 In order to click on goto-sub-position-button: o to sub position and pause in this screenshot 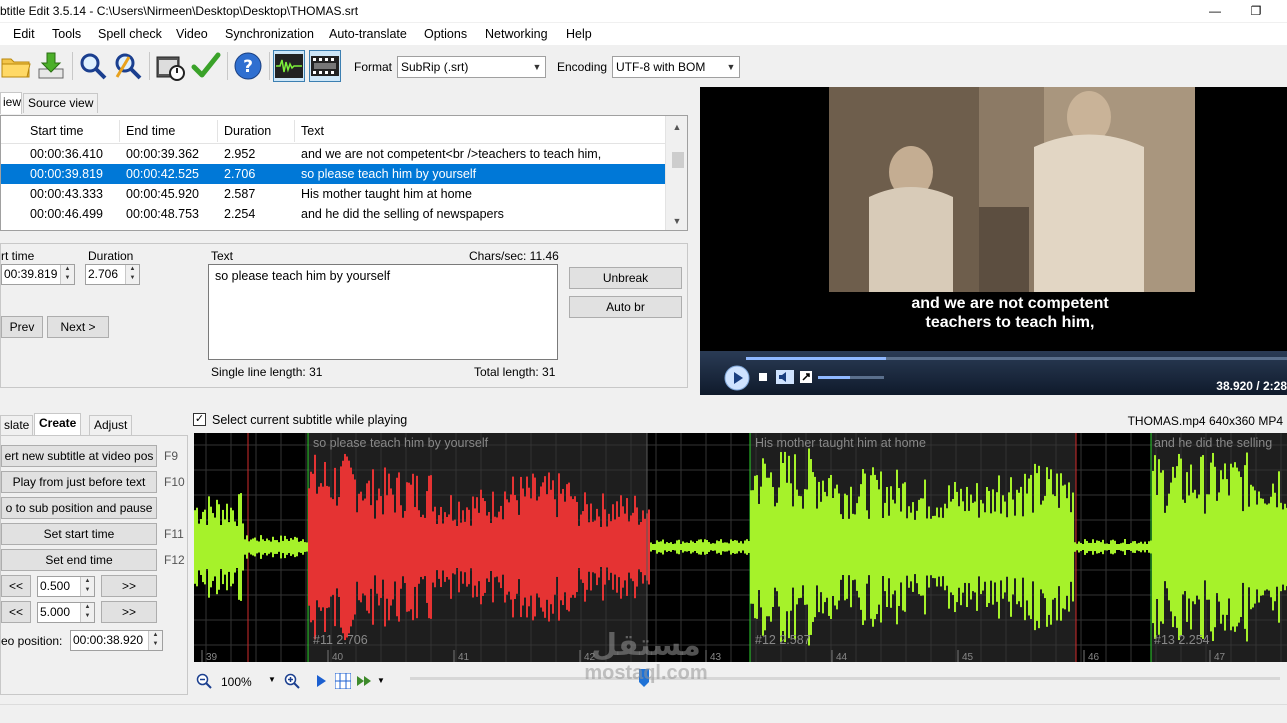, I will do `click(79, 508)`.